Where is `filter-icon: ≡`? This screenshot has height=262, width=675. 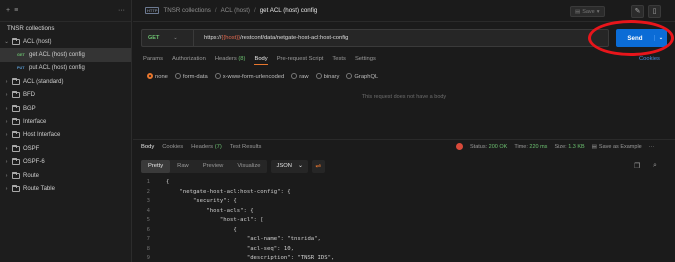
filter-icon: ≡ is located at coordinates (16, 10).